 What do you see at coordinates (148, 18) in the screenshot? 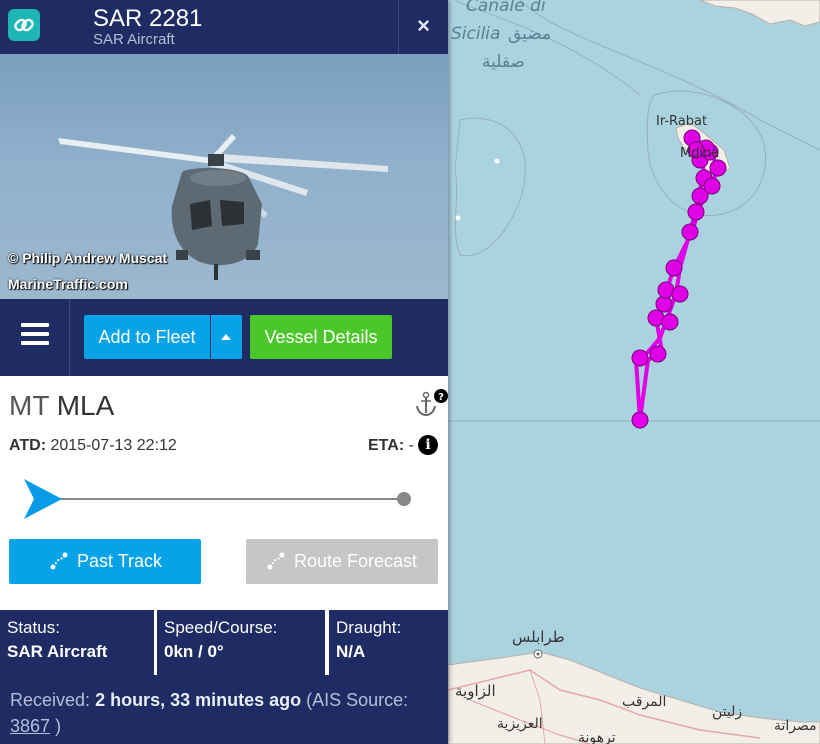
I see `vessel-name: SAR 2281` at bounding box center [148, 18].